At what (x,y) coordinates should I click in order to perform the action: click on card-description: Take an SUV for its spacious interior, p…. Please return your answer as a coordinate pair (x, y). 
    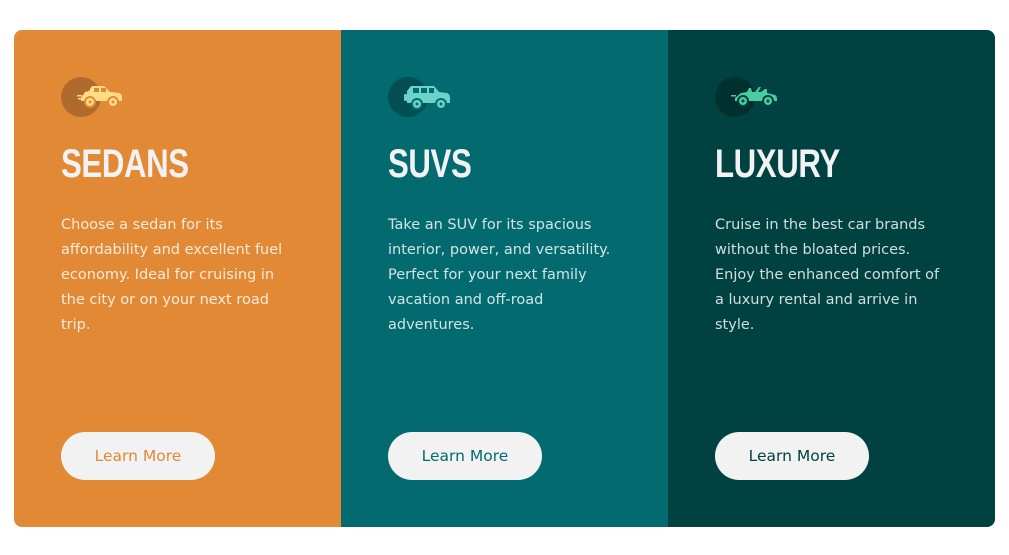
    Looking at the image, I should click on (499, 275).